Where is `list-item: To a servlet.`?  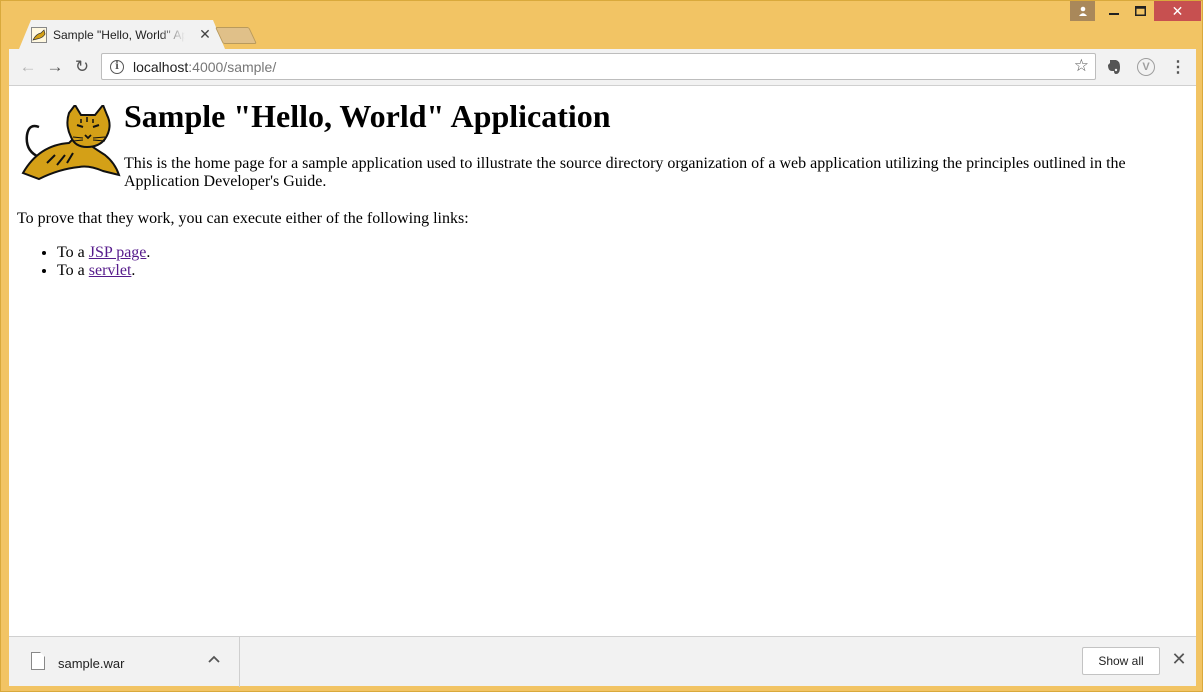
list-item: To a servlet. is located at coordinates (103, 271).